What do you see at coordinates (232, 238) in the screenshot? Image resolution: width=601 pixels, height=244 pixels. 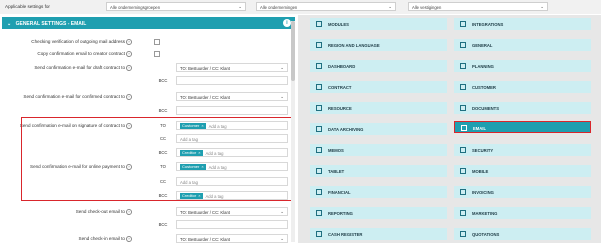 I see `checkin-recipients-select: TO: Bestuurder / CC: Klant ⌄` at bounding box center [232, 238].